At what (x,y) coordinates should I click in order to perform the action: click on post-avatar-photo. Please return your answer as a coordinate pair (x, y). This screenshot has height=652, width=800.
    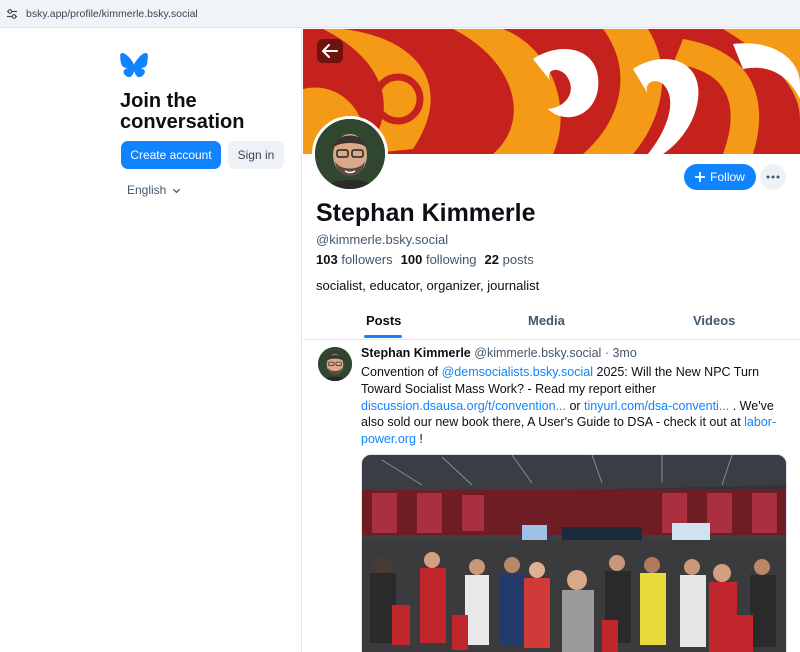
    Looking at the image, I should click on (335, 364).